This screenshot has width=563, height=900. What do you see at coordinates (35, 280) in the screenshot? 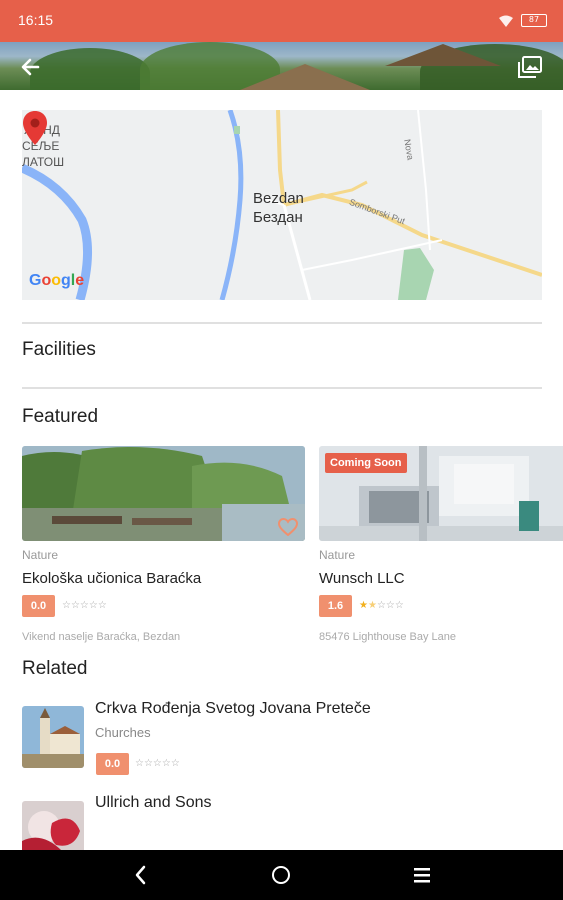
I see `google-letter: G` at bounding box center [35, 280].